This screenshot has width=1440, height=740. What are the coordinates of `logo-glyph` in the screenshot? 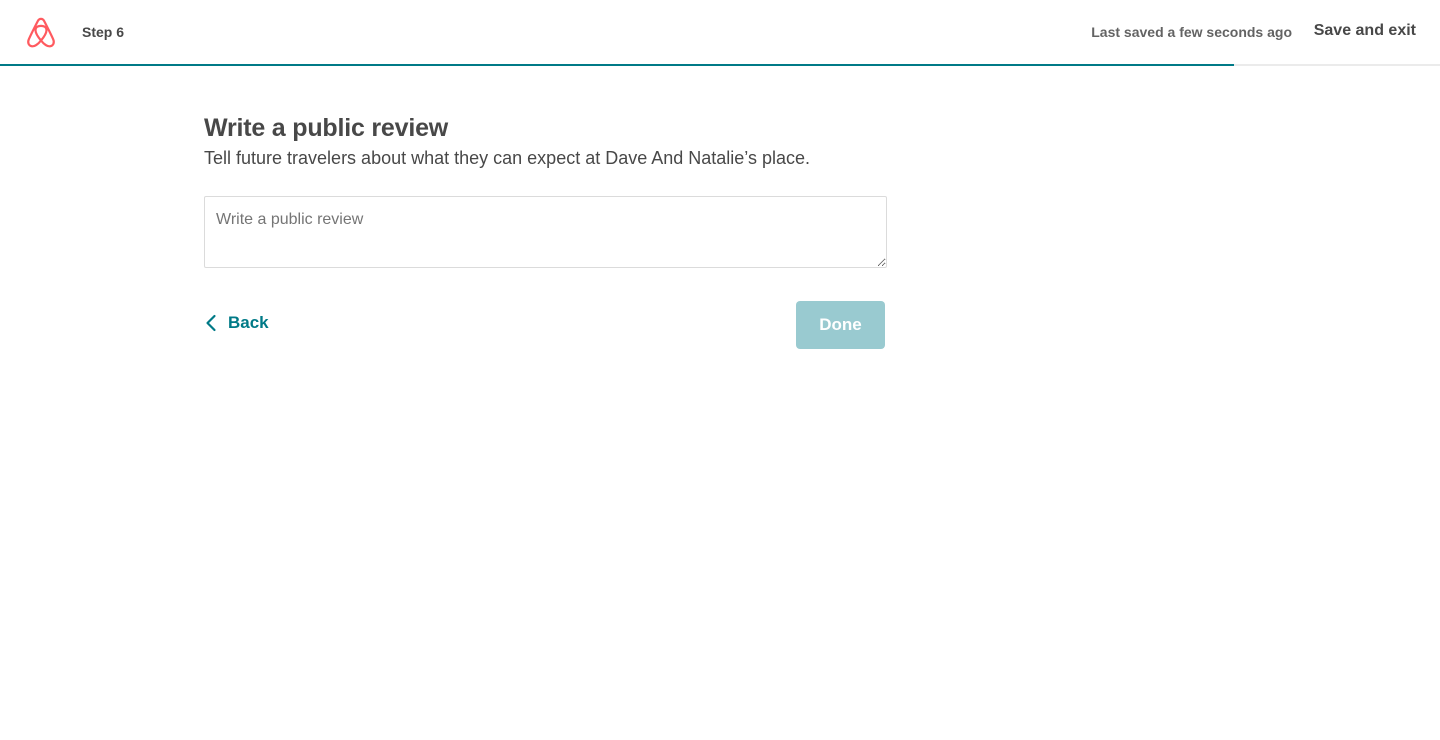 It's located at (41, 32).